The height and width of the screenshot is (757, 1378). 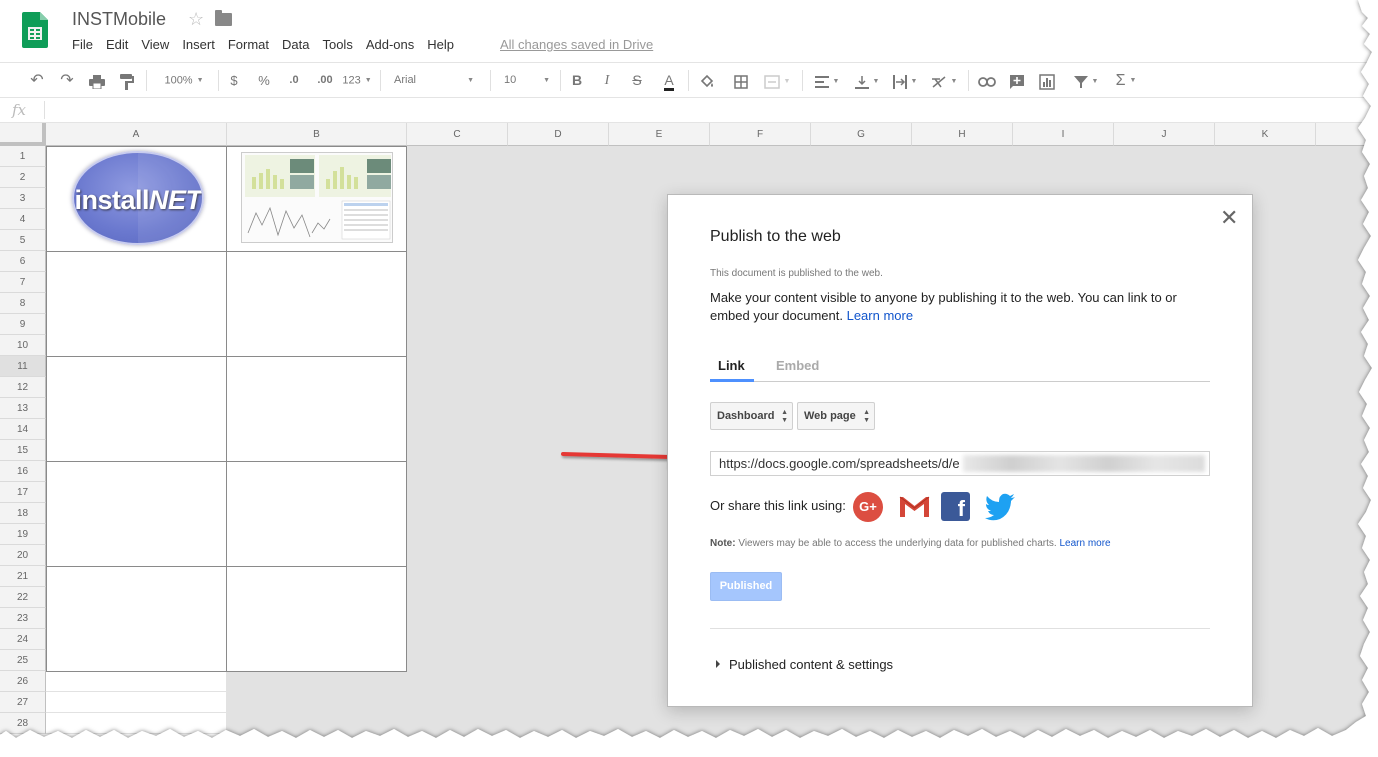 I want to click on currency-format-button: $, so click(x=234, y=80).